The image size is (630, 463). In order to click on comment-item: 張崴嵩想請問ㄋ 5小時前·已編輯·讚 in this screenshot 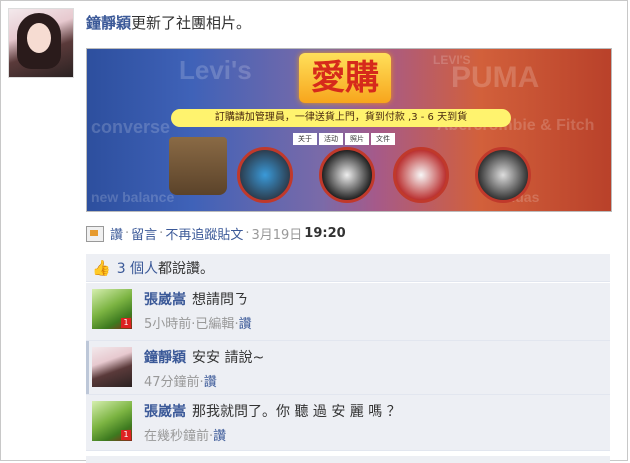, I will do `click(348, 312)`.